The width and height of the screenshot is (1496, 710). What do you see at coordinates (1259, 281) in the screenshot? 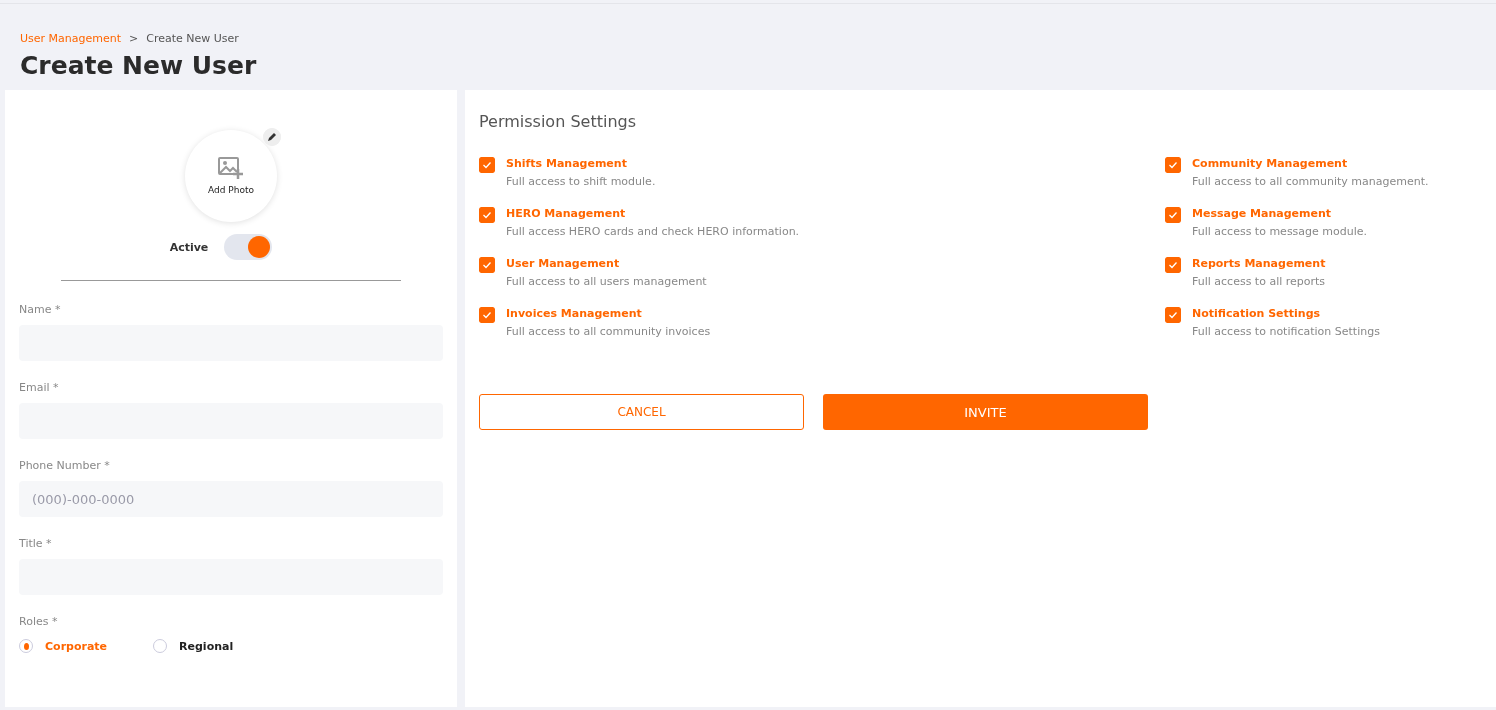
I see `permission-description: Full access to all reports` at bounding box center [1259, 281].